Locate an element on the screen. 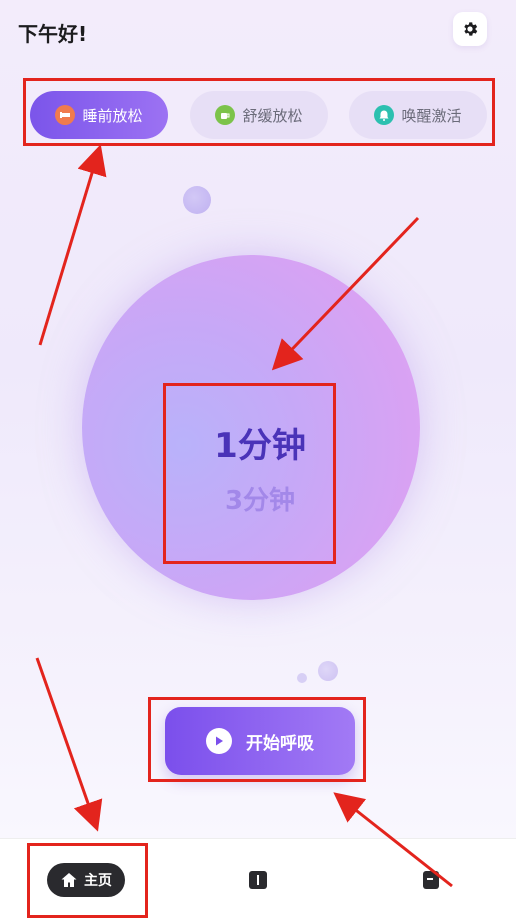  nav-records is located at coordinates (431, 880).